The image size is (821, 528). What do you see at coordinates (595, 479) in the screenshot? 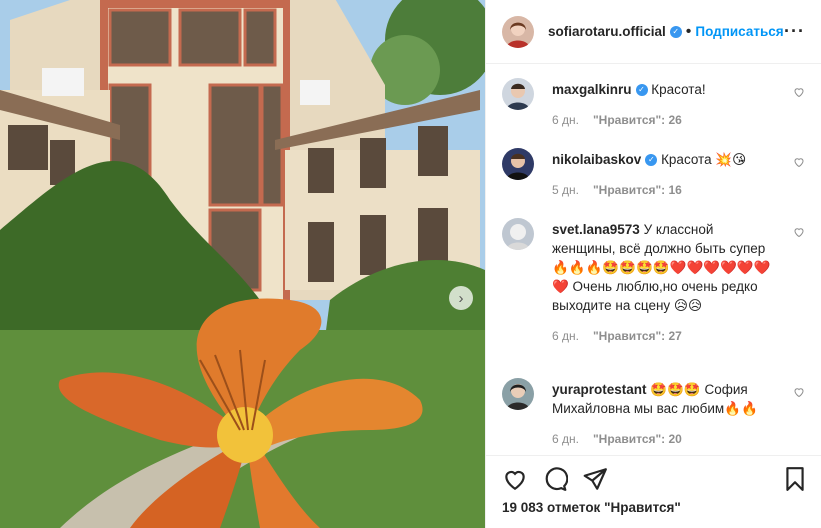
I see `share-paper-plane-icon` at bounding box center [595, 479].